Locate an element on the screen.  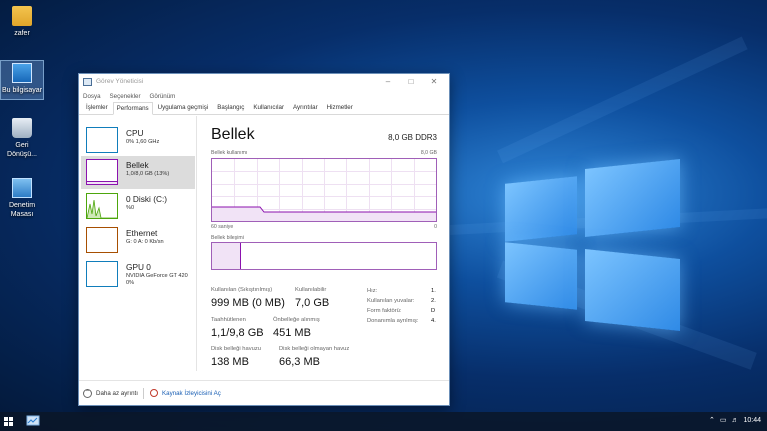
folder-user-icon is located at coordinates (22, 16).